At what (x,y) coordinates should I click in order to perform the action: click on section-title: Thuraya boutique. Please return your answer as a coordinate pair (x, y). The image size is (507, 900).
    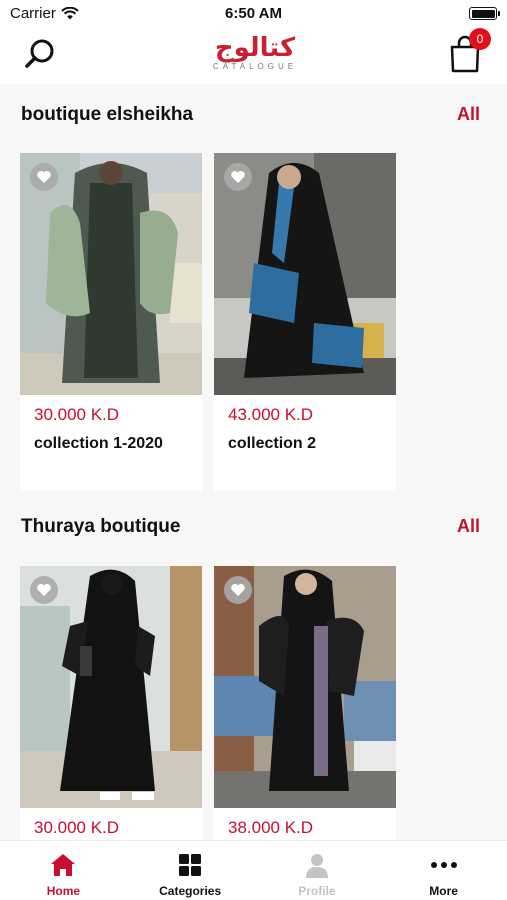
    Looking at the image, I should click on (101, 526).